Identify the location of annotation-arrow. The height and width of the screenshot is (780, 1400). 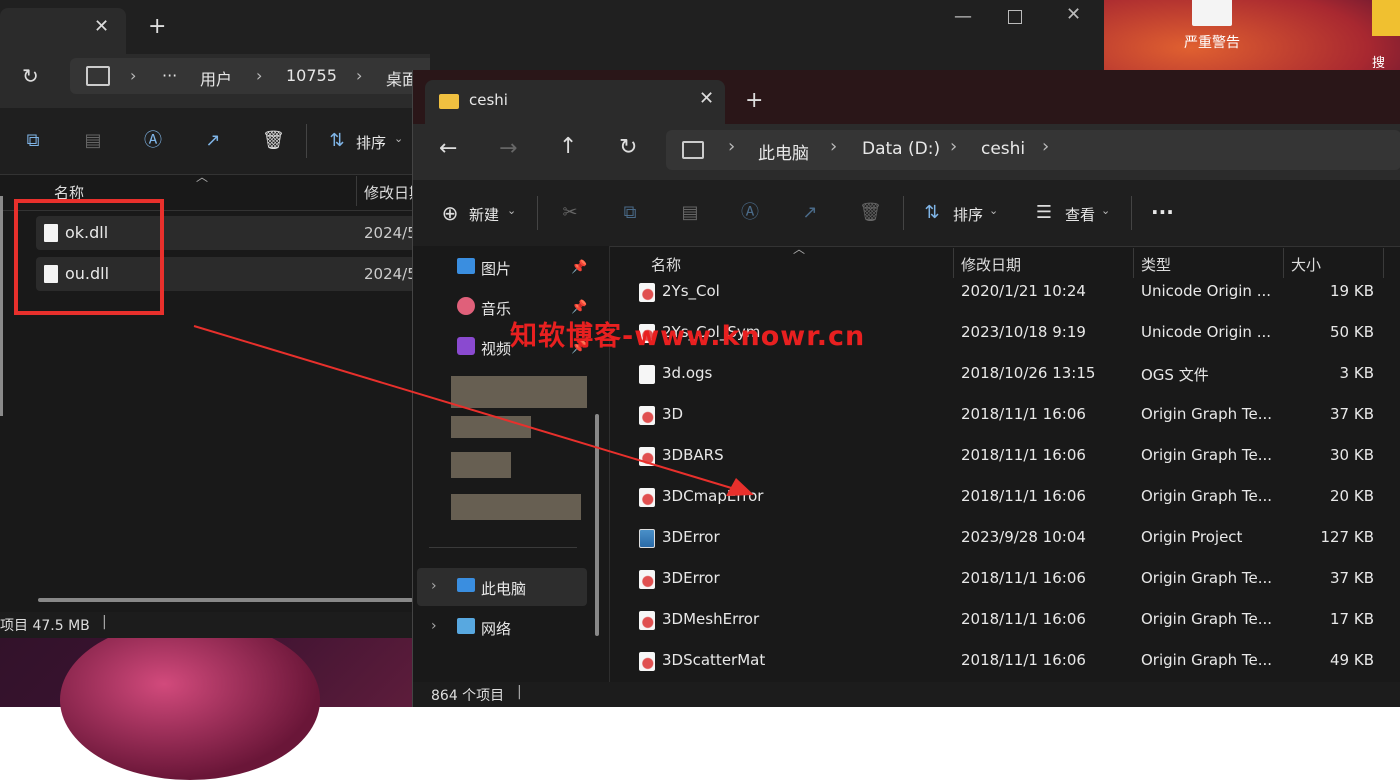
(473, 410).